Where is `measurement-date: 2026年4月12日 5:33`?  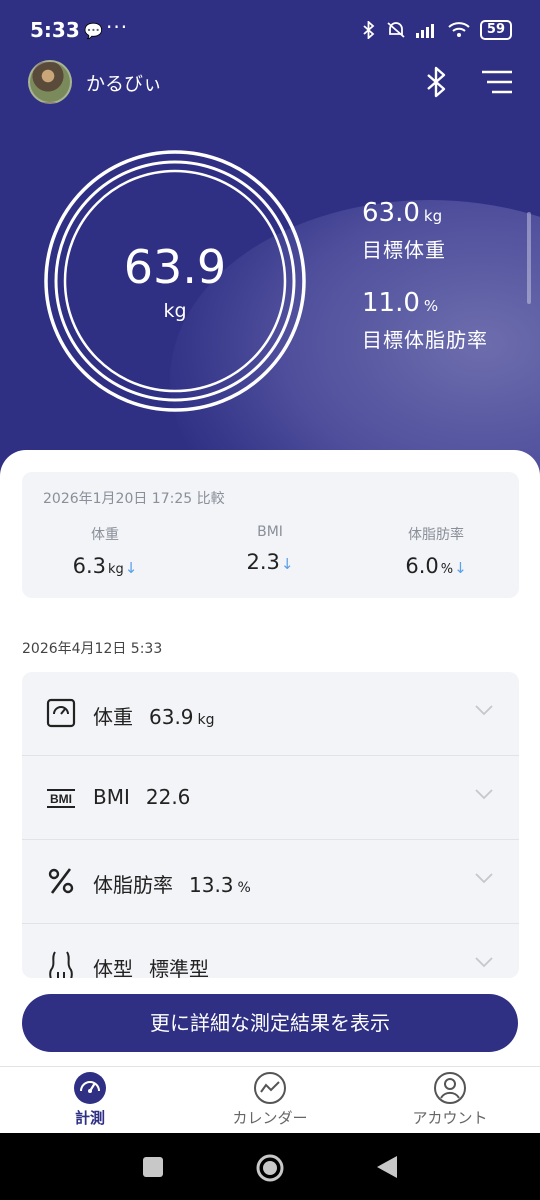
measurement-date: 2026年4月12日 5:33 is located at coordinates (92, 649).